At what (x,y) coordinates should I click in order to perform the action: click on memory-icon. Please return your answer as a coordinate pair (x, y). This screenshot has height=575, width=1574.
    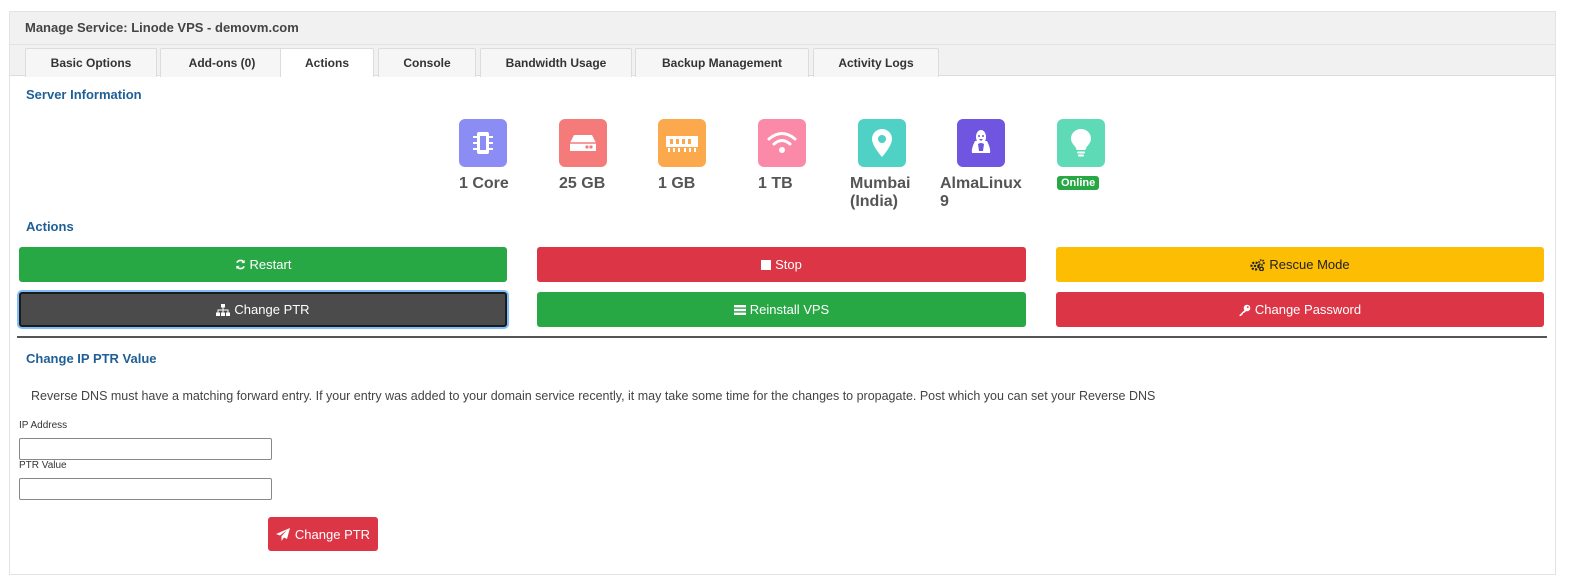
    Looking at the image, I should click on (682, 143).